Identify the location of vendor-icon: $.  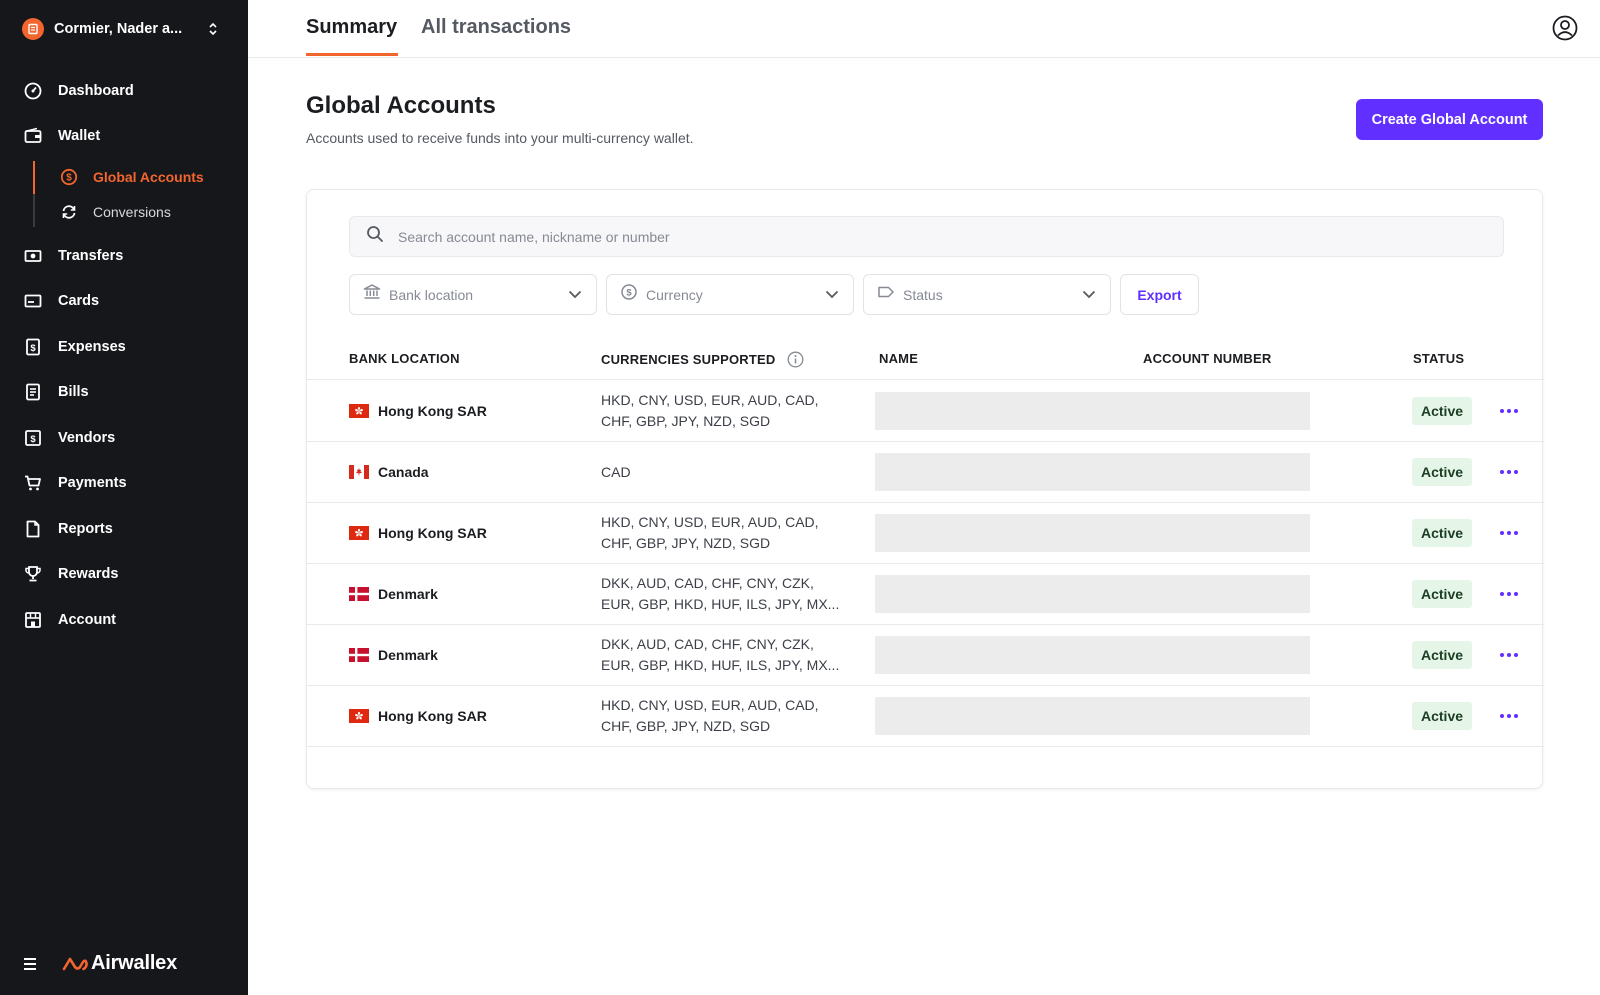
(33, 438).